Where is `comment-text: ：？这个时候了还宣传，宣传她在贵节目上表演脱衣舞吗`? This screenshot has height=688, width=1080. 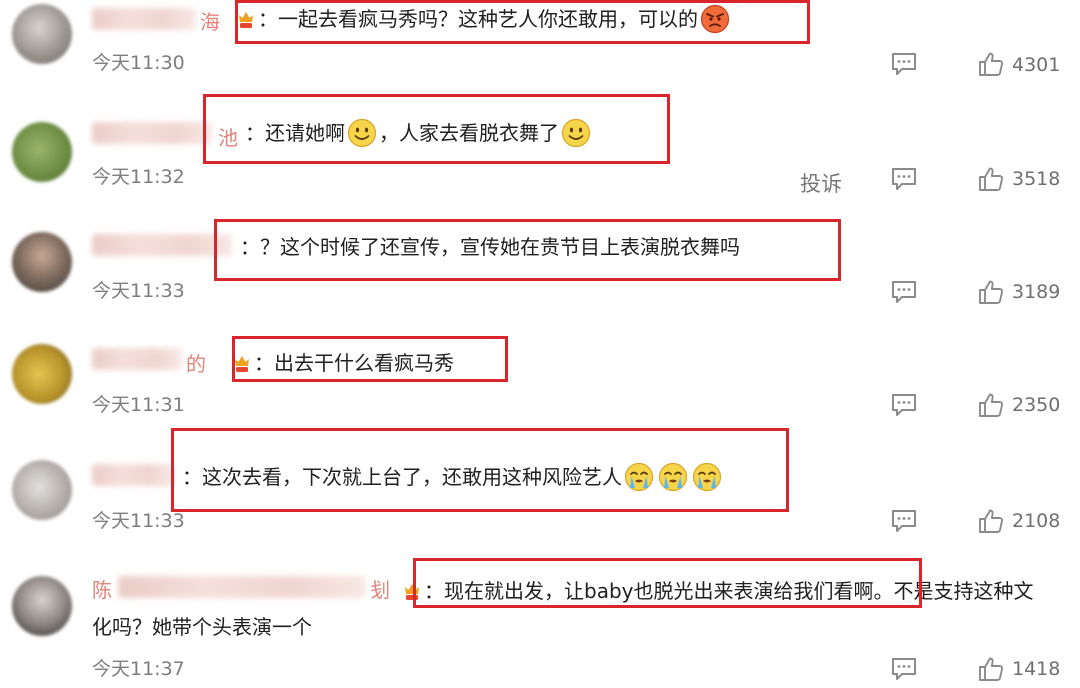 comment-text: ：？这个时候了还宣传，宣传她在贵节目上表演脱衣舞吗 is located at coordinates (490, 247).